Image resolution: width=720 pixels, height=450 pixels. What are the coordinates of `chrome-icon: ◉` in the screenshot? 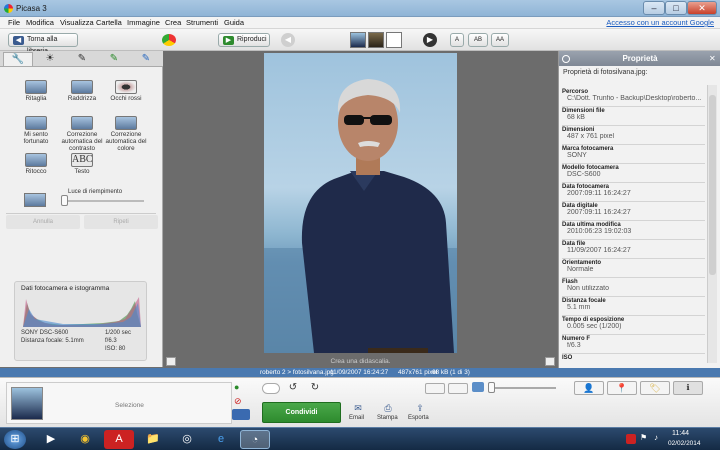 It's located at (85, 439).